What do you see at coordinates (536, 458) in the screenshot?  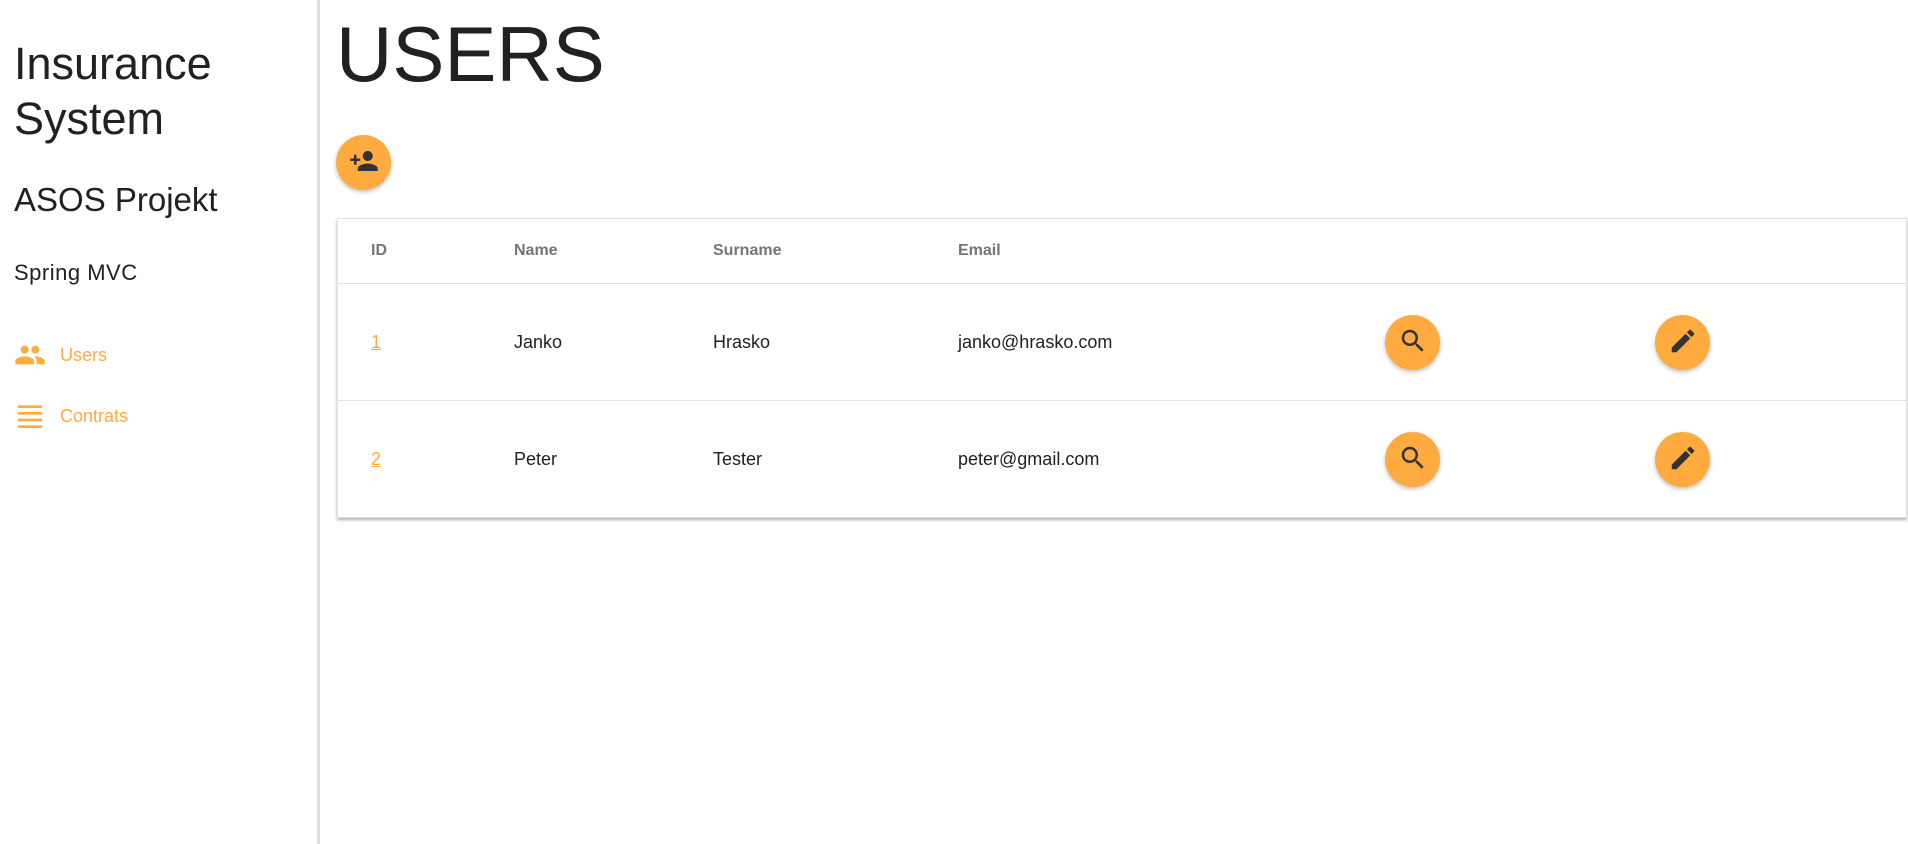 I see `cell-name: Peter` at bounding box center [536, 458].